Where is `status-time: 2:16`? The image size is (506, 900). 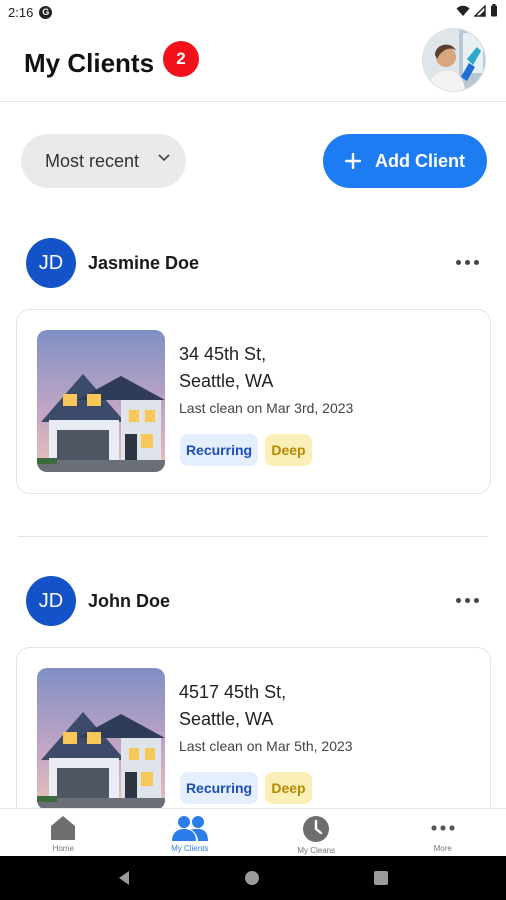
status-time: 2:16 is located at coordinates (21, 12).